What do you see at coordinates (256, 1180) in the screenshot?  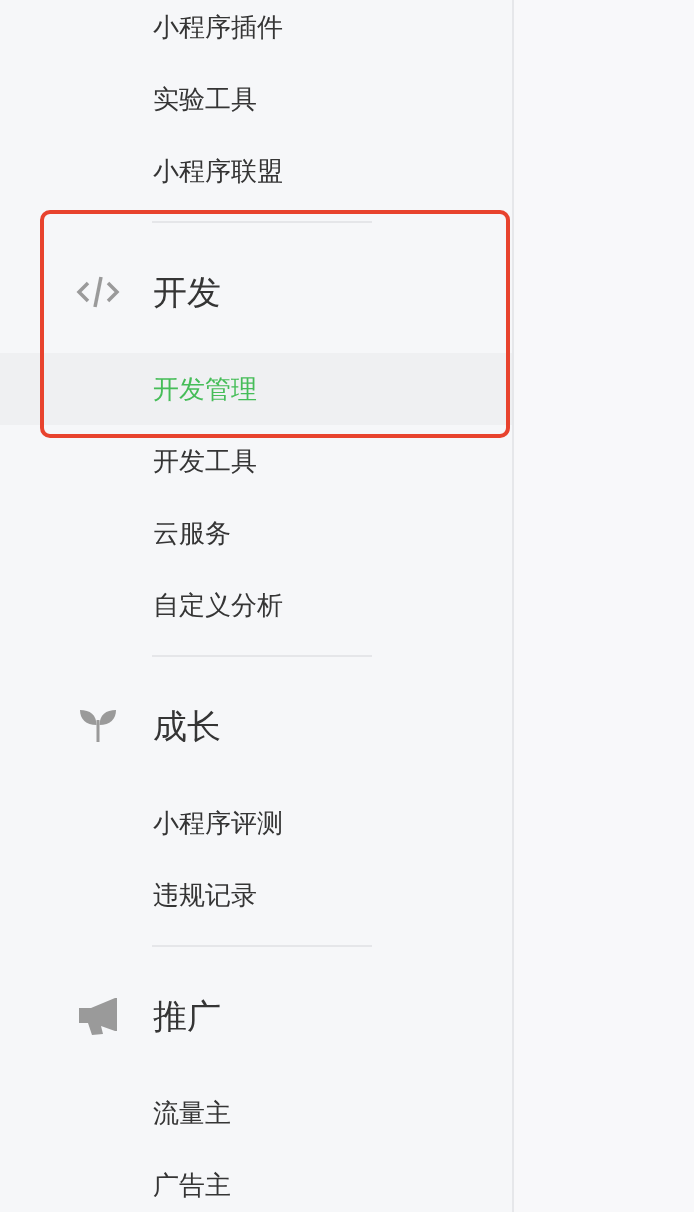 I see `nav-item: 广告主` at bounding box center [256, 1180].